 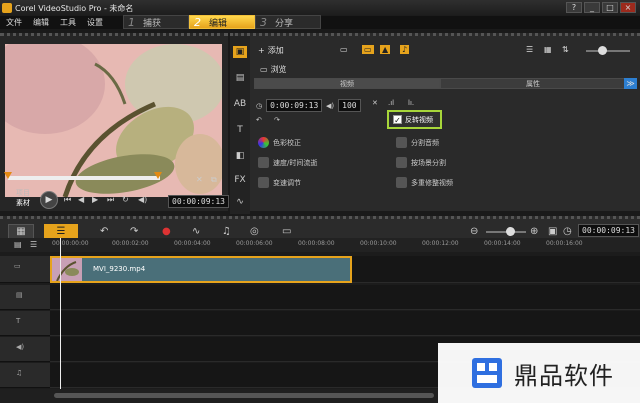 I want to click on maximize-button: □, so click(x=610, y=7).